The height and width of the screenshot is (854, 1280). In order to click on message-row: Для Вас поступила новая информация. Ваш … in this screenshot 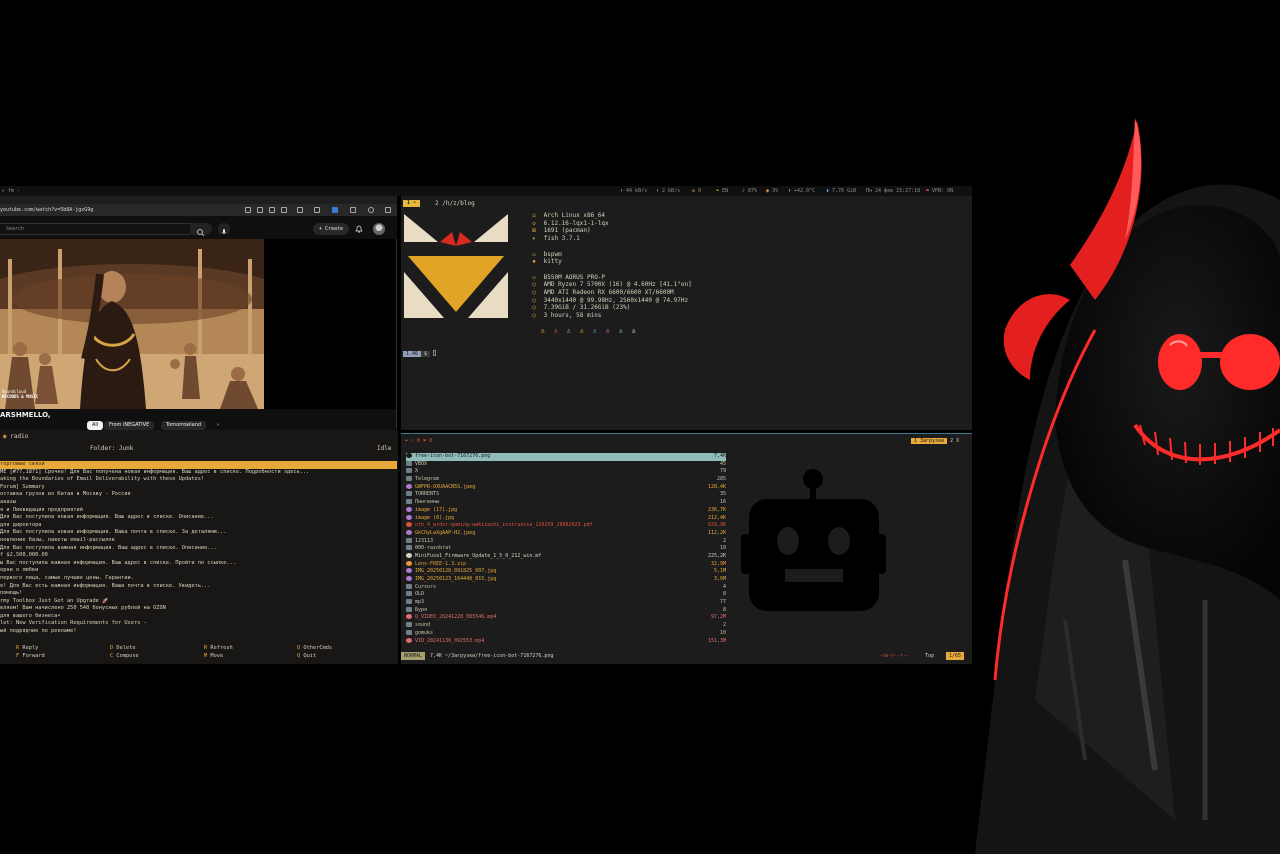, I will do `click(198, 518)`.